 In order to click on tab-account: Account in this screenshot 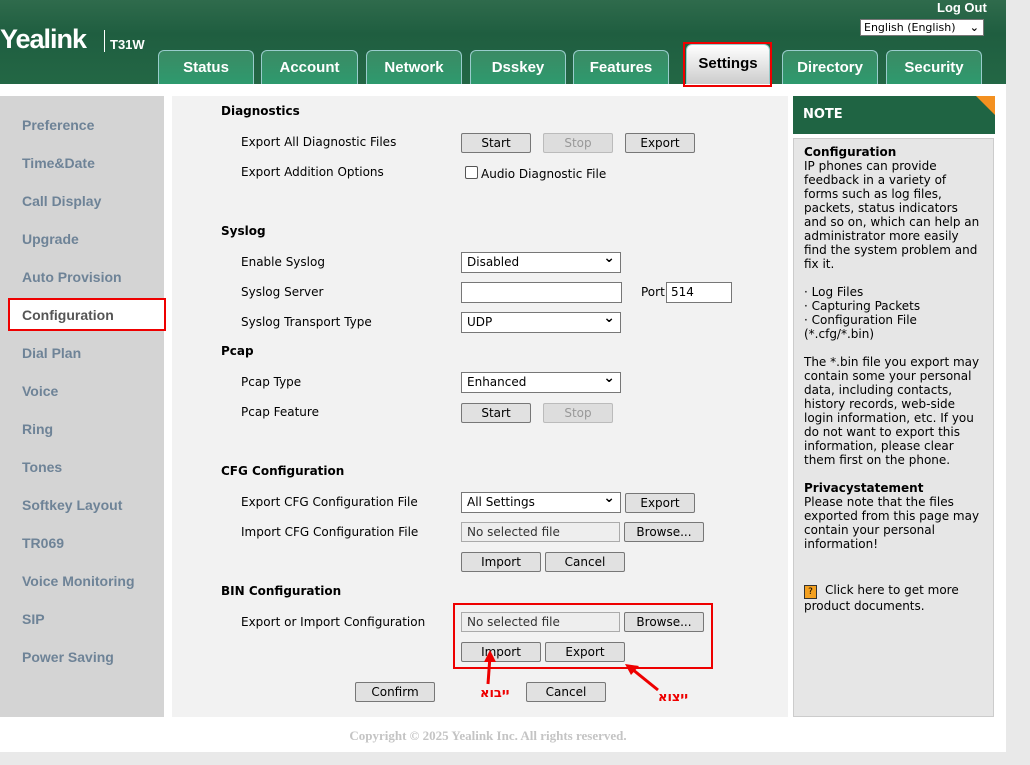, I will do `click(309, 67)`.